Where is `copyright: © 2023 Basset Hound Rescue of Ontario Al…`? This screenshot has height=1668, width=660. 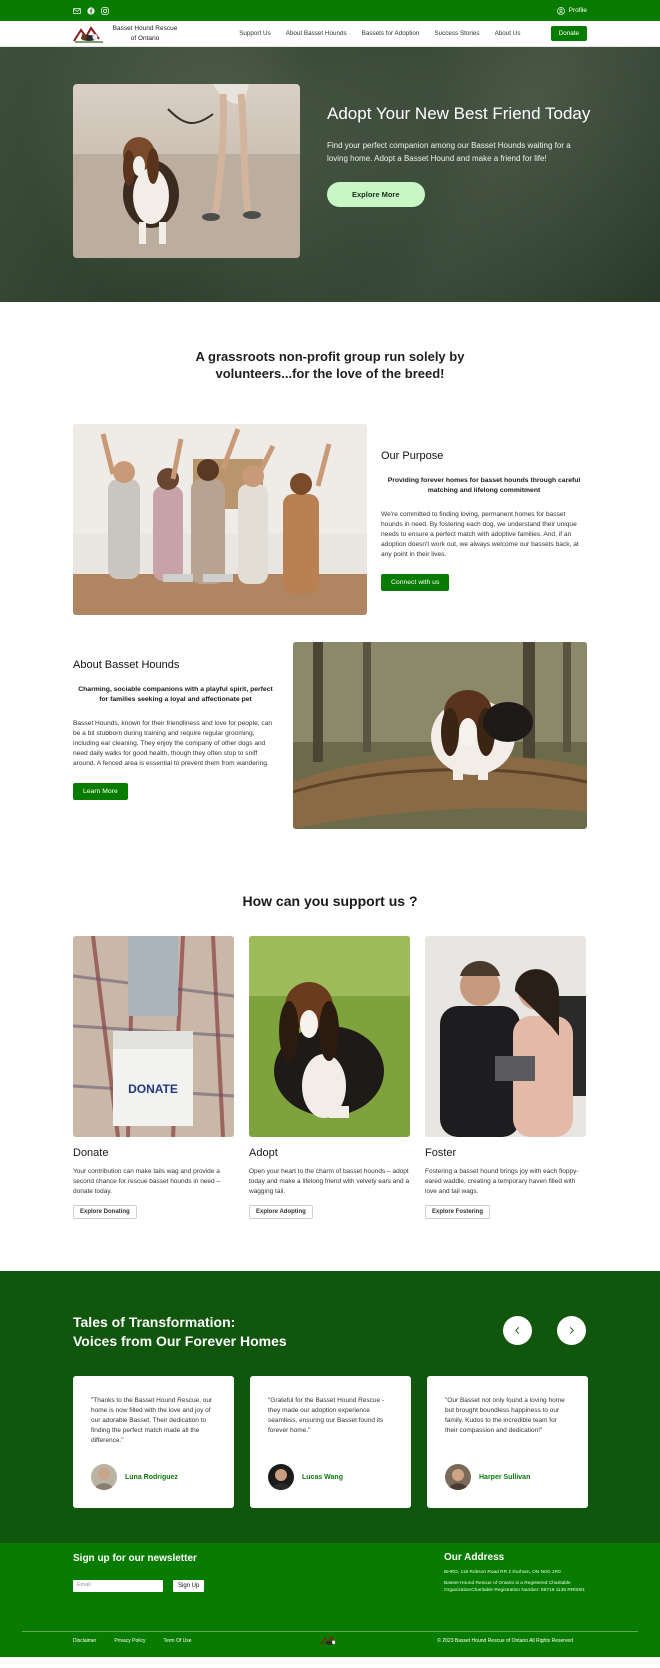
copyright: © 2023 Basset Hound Rescue of Ontario Al… is located at coordinates (505, 1641).